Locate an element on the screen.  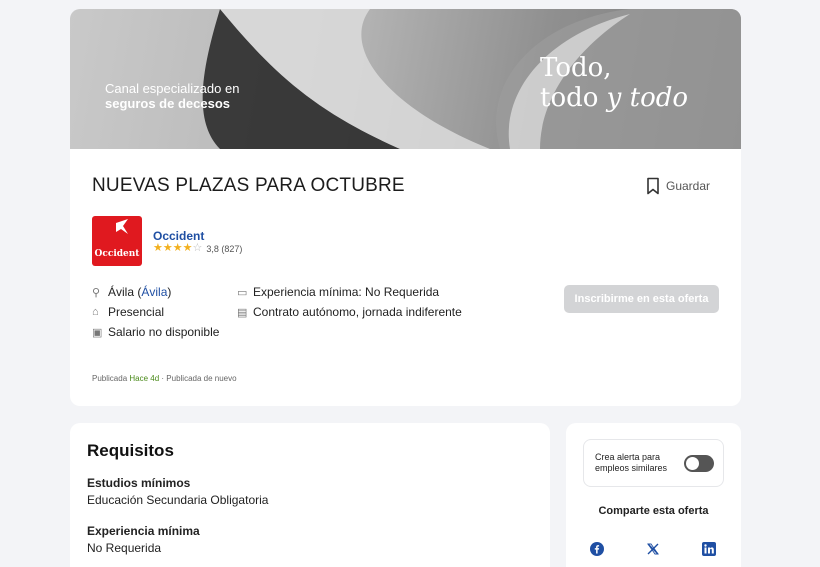
published-prefix: Publicada is located at coordinates (110, 378).